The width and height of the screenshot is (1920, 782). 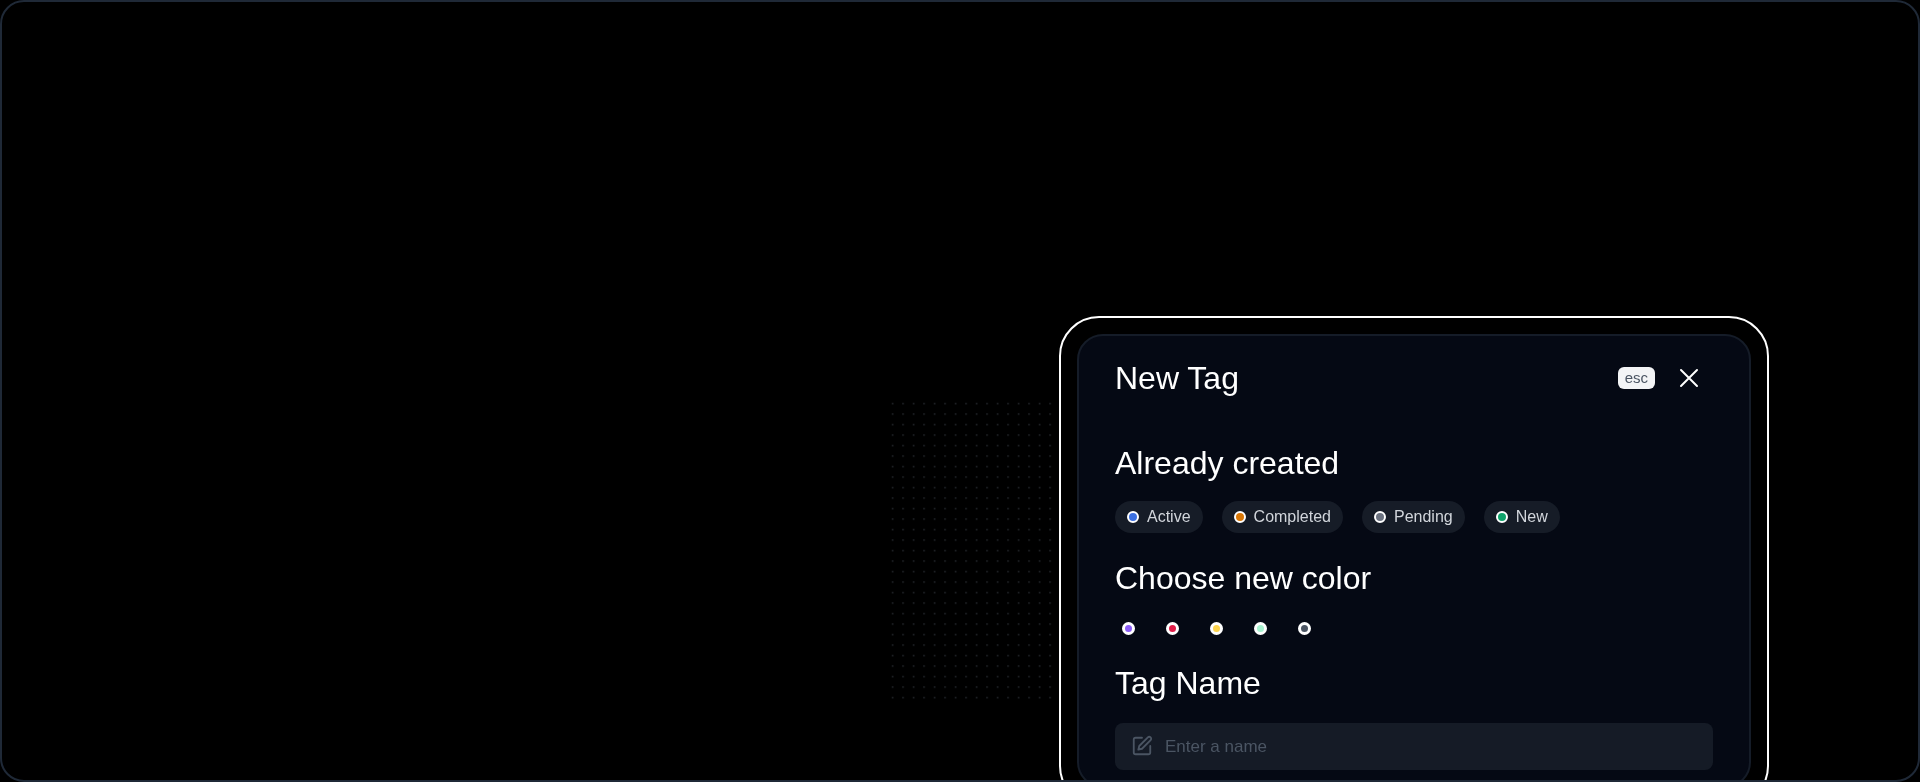 I want to click on section-heading: Choose new color, so click(x=1244, y=578).